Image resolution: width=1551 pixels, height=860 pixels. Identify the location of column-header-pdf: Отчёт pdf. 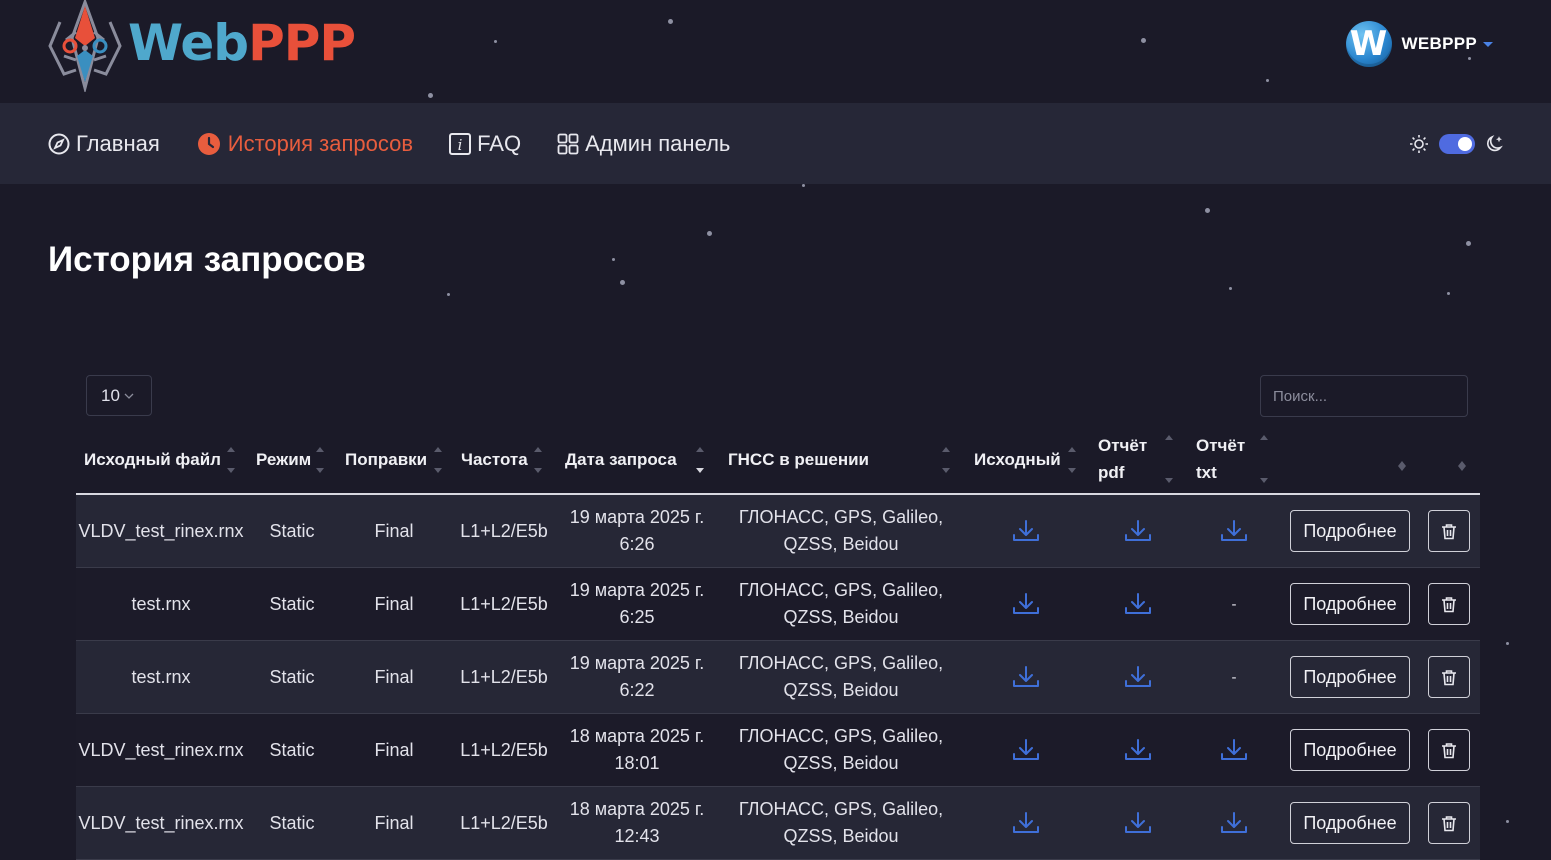
(1128, 459).